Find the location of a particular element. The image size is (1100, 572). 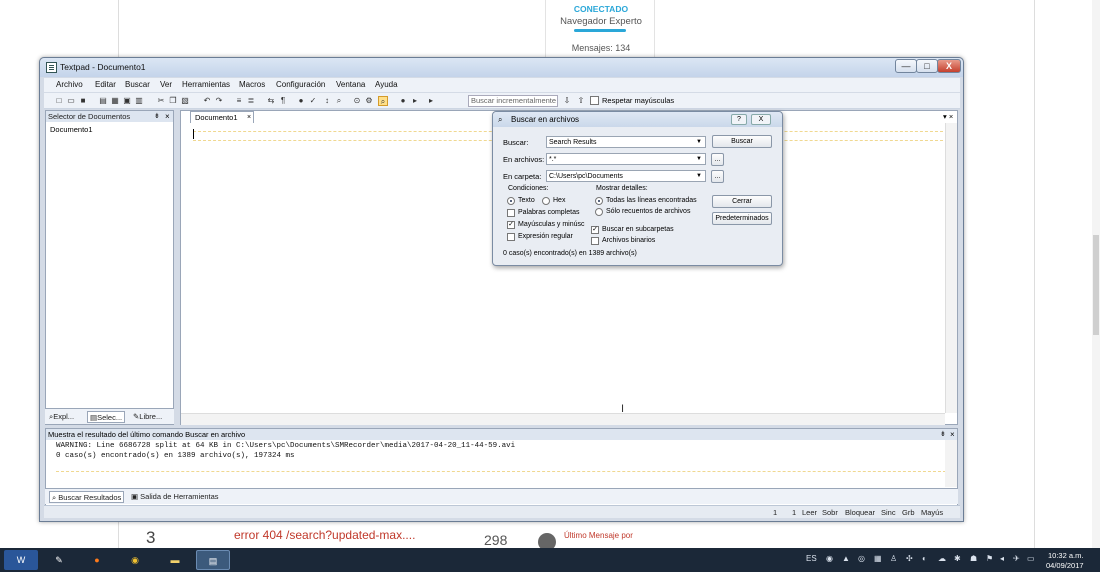

whole-words-checkbox is located at coordinates (511, 213).